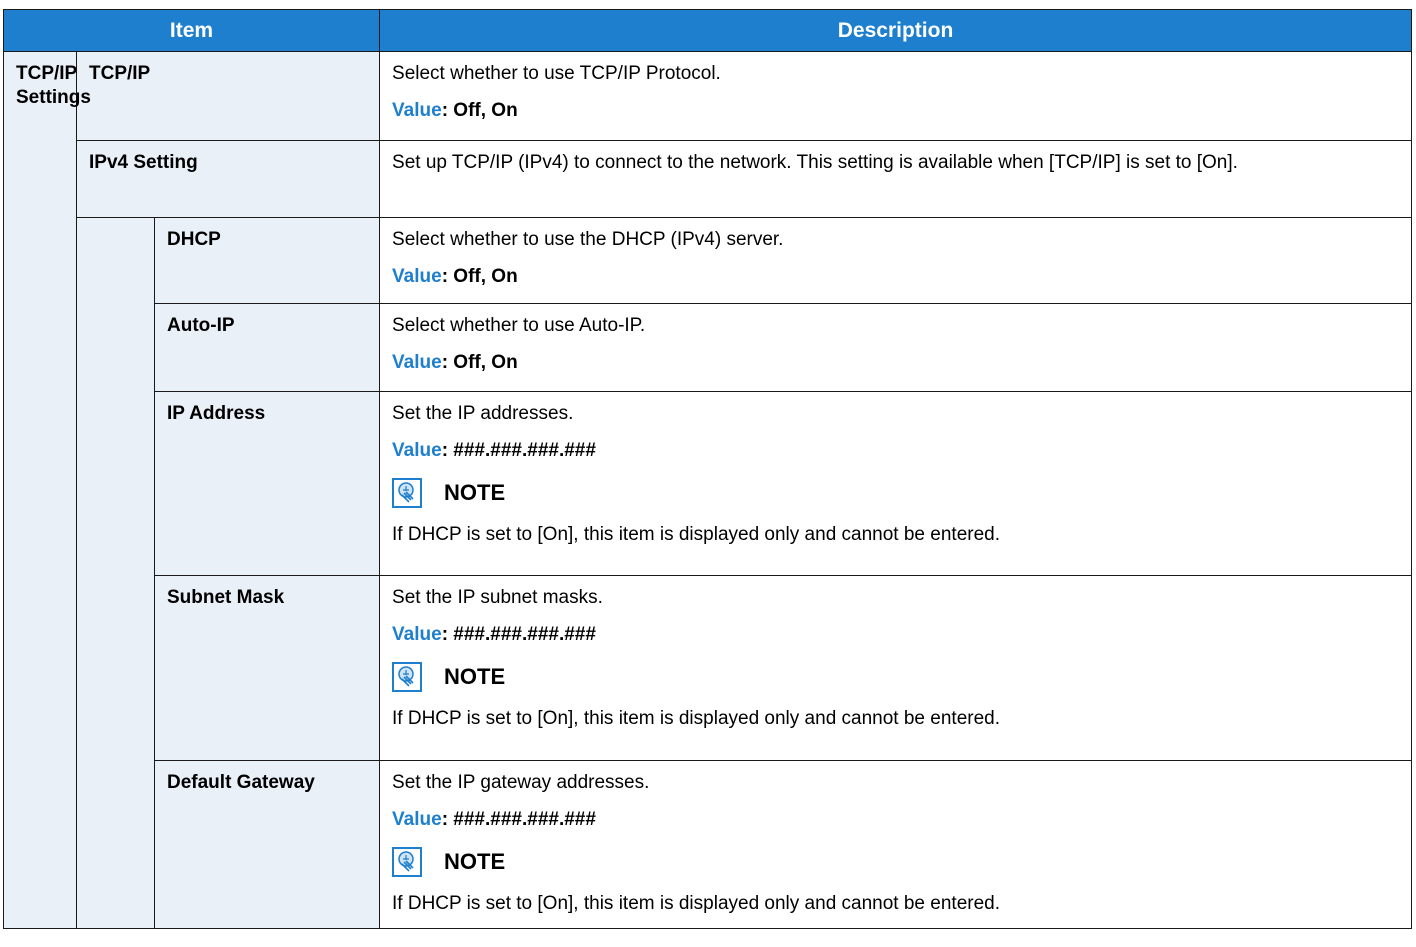  What do you see at coordinates (228, 96) in the screenshot?
I see `row-label-tcpip: TCP/IP` at bounding box center [228, 96].